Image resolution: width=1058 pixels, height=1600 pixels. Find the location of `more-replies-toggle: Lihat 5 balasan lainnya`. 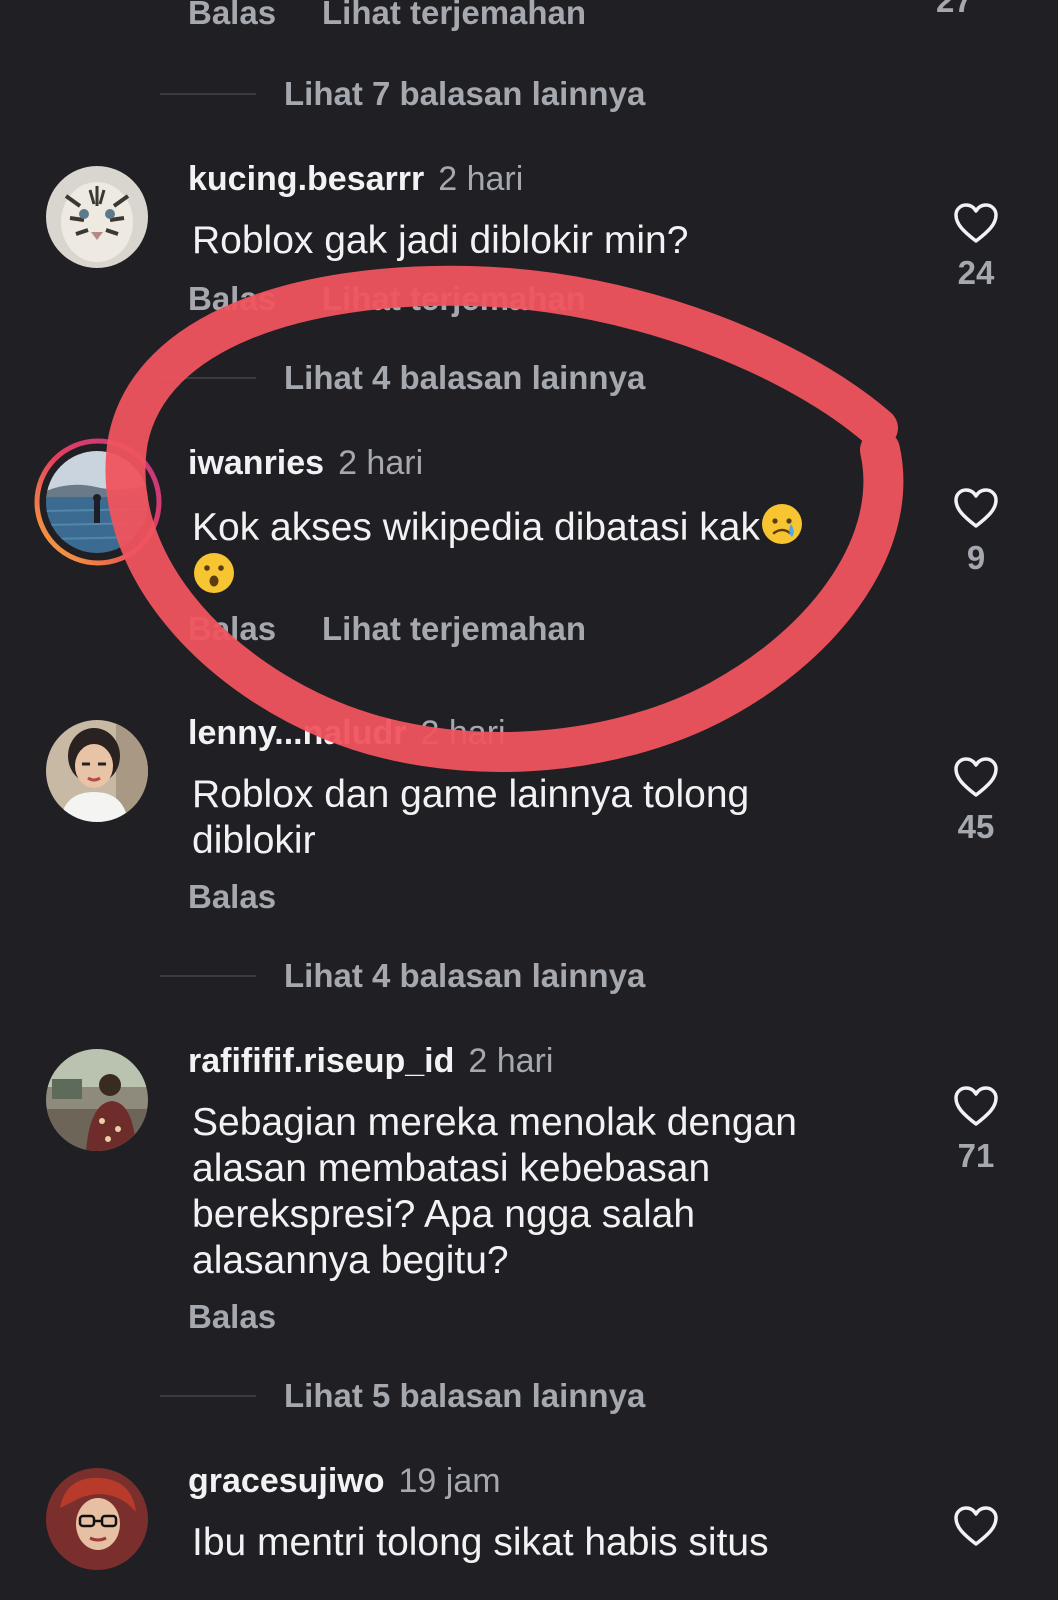

more-replies-toggle: Lihat 5 balasan lainnya is located at coordinates (402, 1396).